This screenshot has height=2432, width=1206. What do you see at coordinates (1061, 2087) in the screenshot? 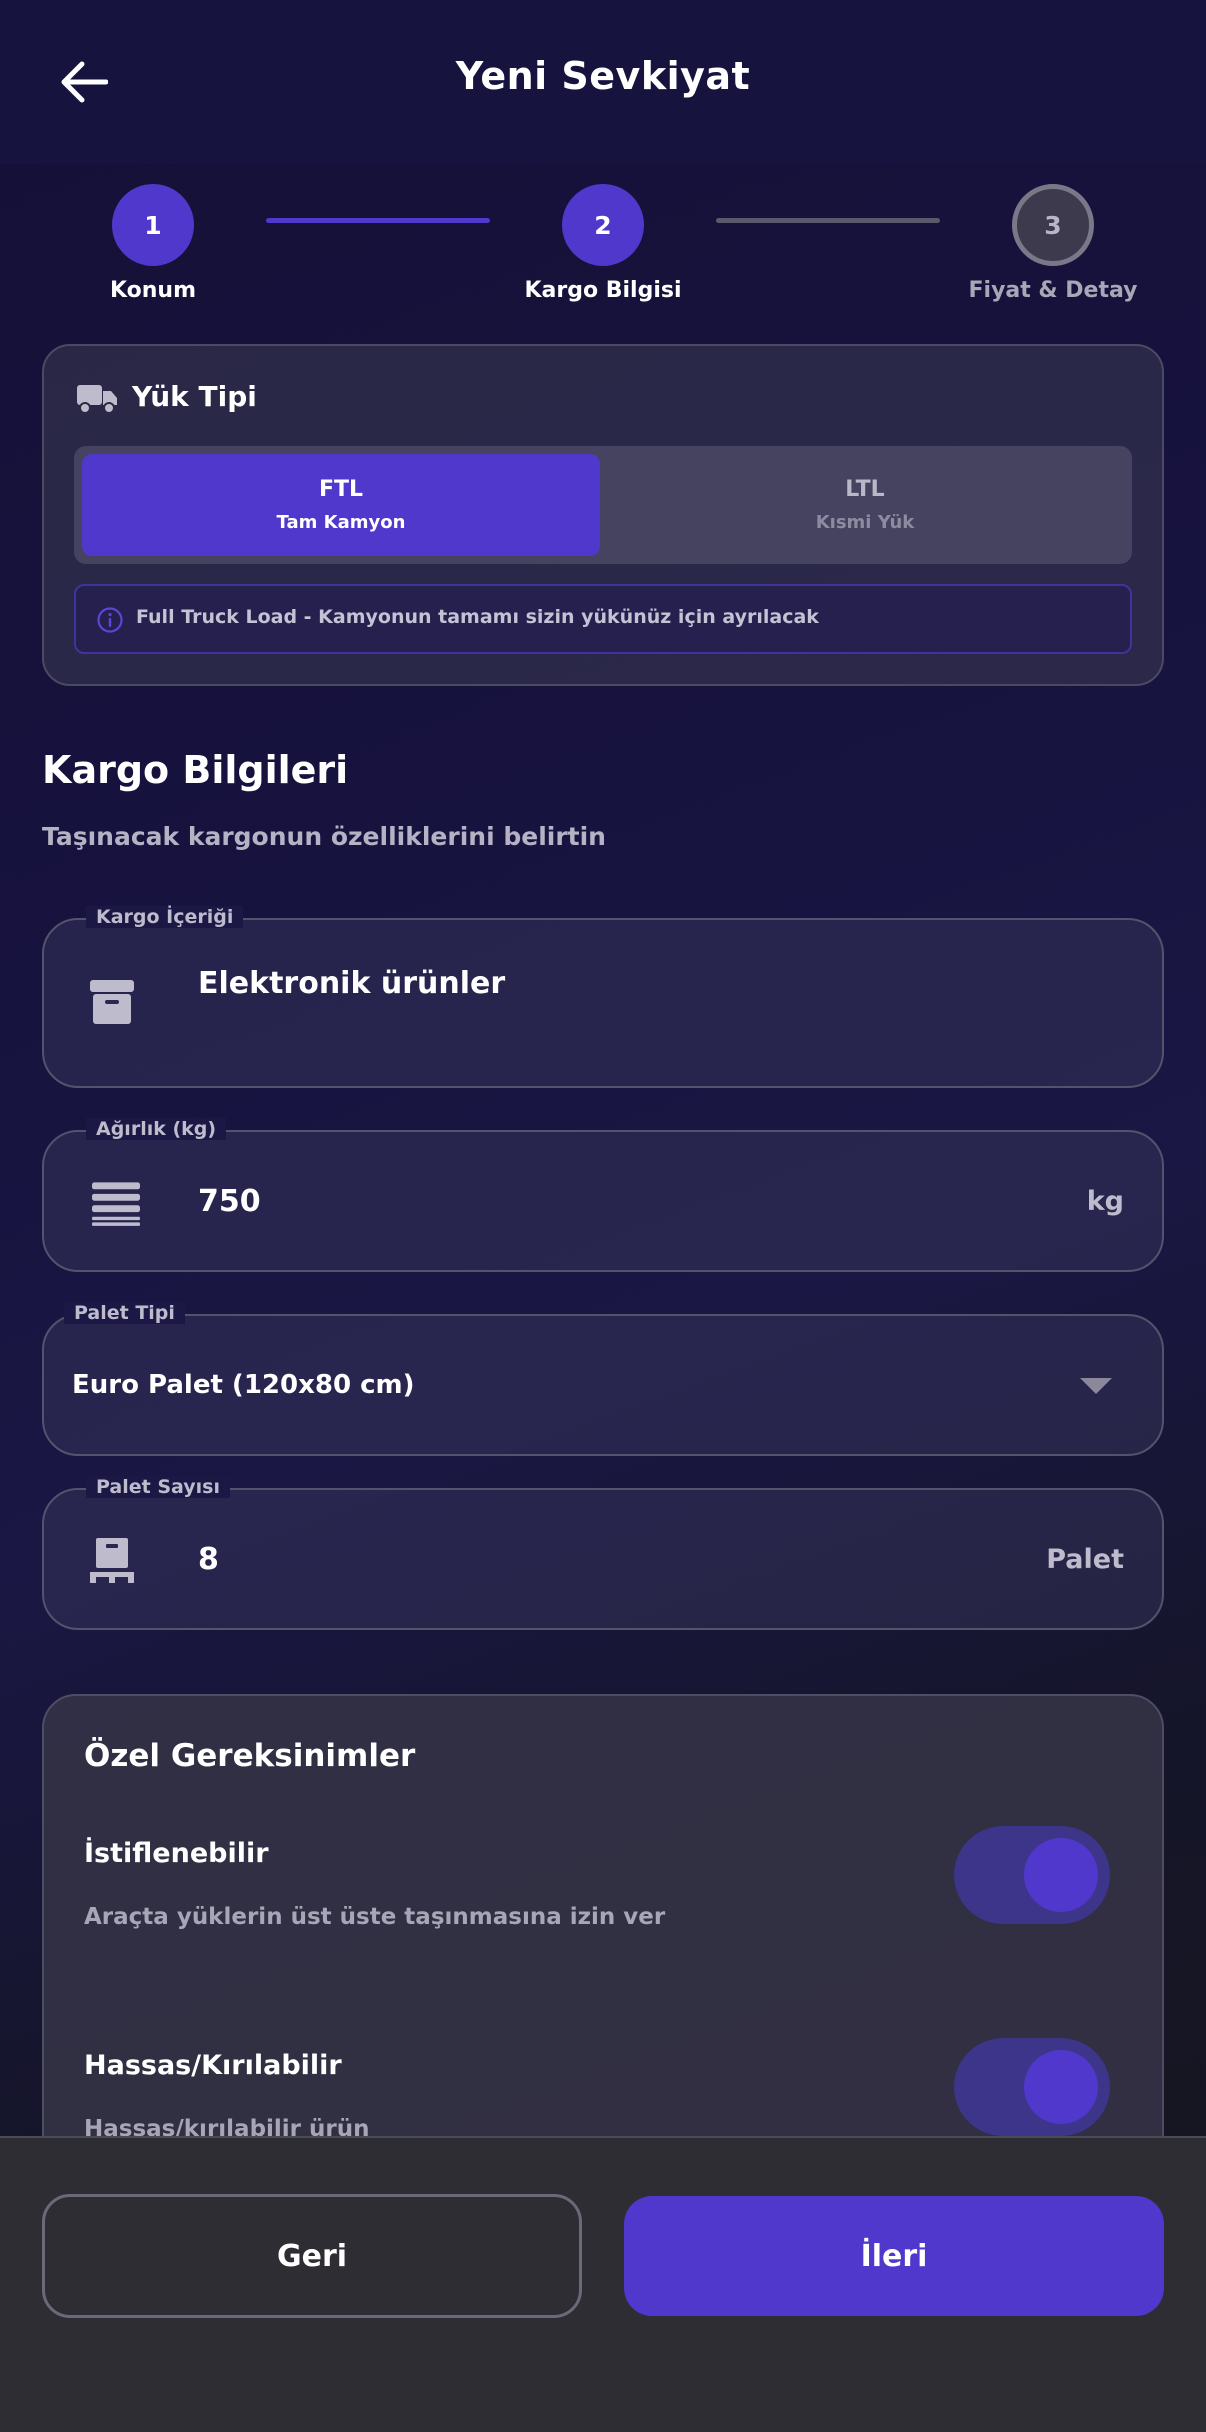
I see `fragile-toggle-knob` at bounding box center [1061, 2087].